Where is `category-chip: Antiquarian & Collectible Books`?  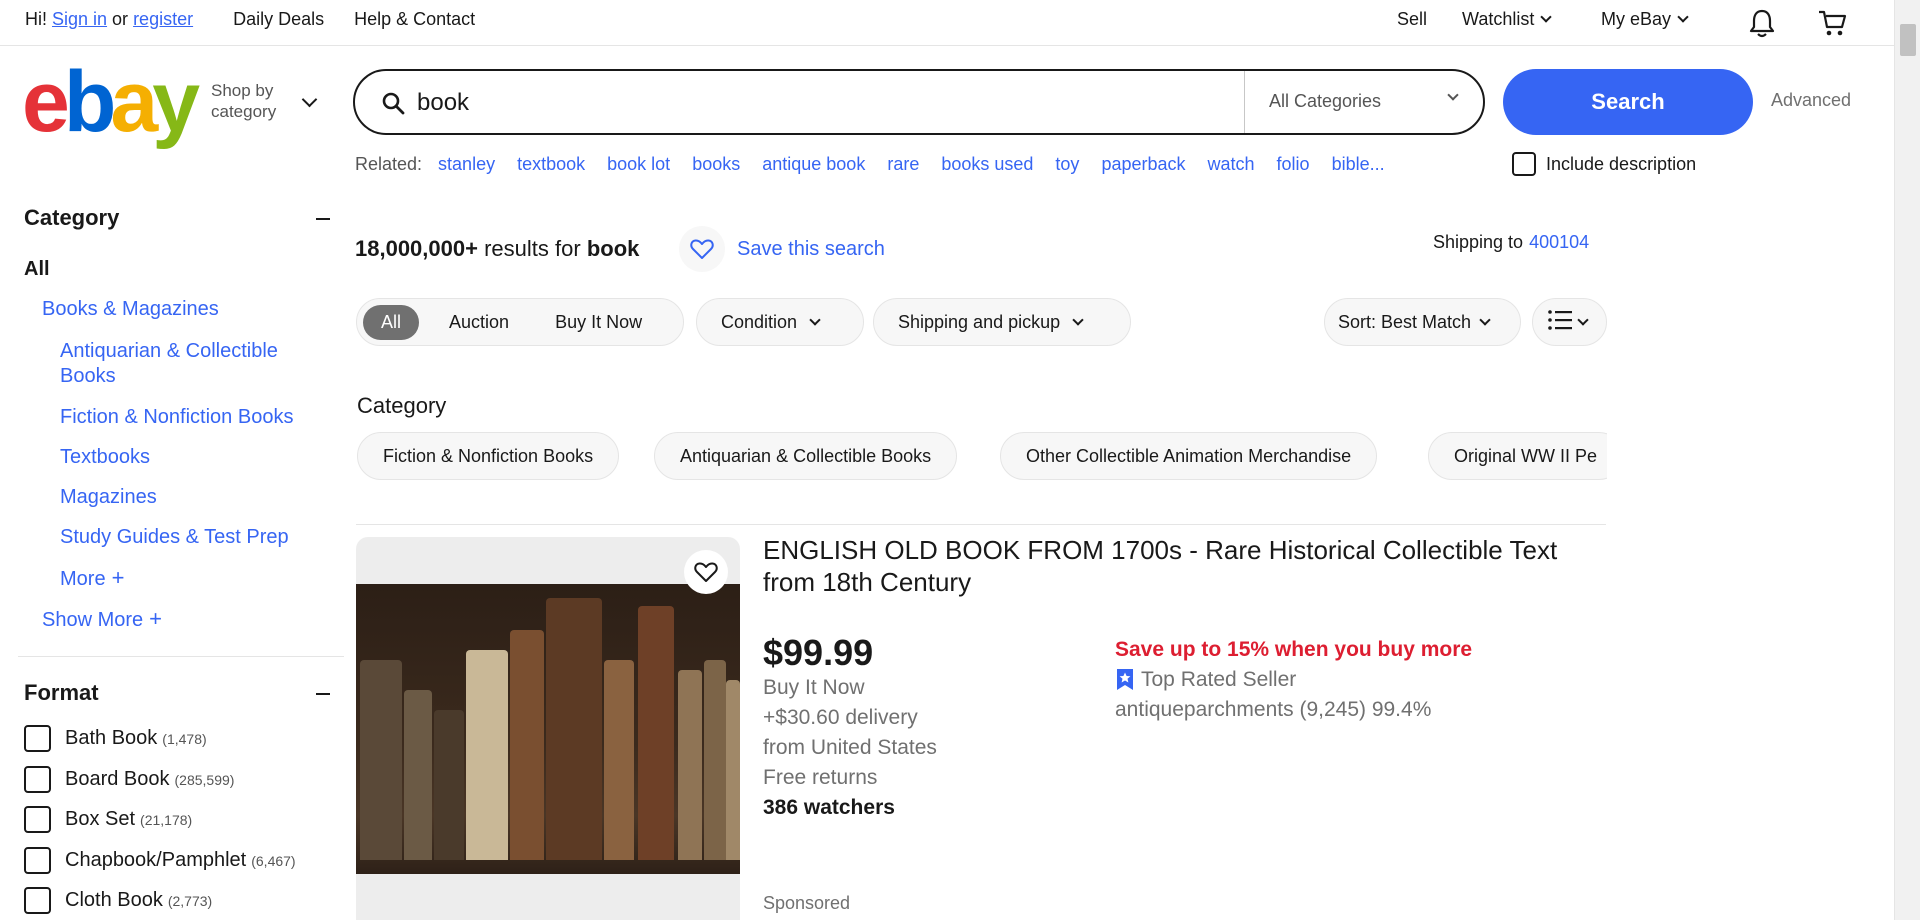
category-chip: Antiquarian & Collectible Books is located at coordinates (806, 456).